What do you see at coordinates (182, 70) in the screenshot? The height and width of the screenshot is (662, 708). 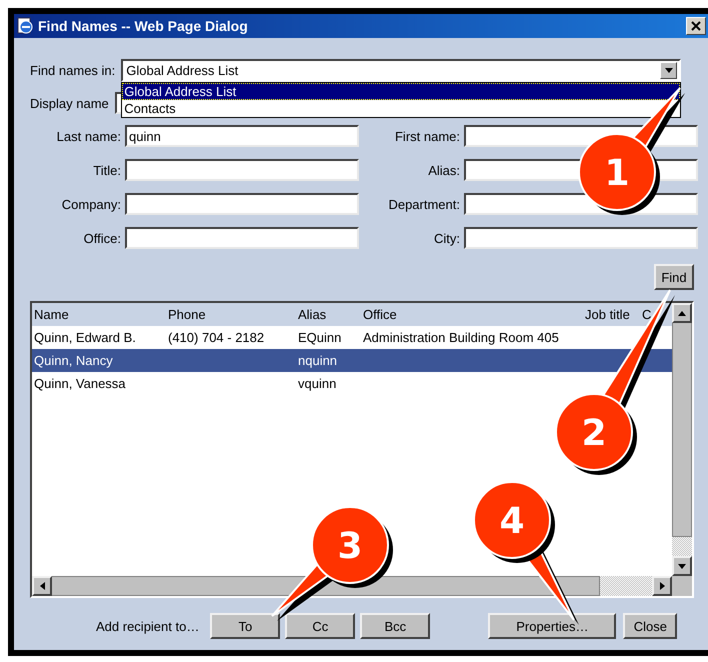 I see `dropdown-value: Global Address List` at bounding box center [182, 70].